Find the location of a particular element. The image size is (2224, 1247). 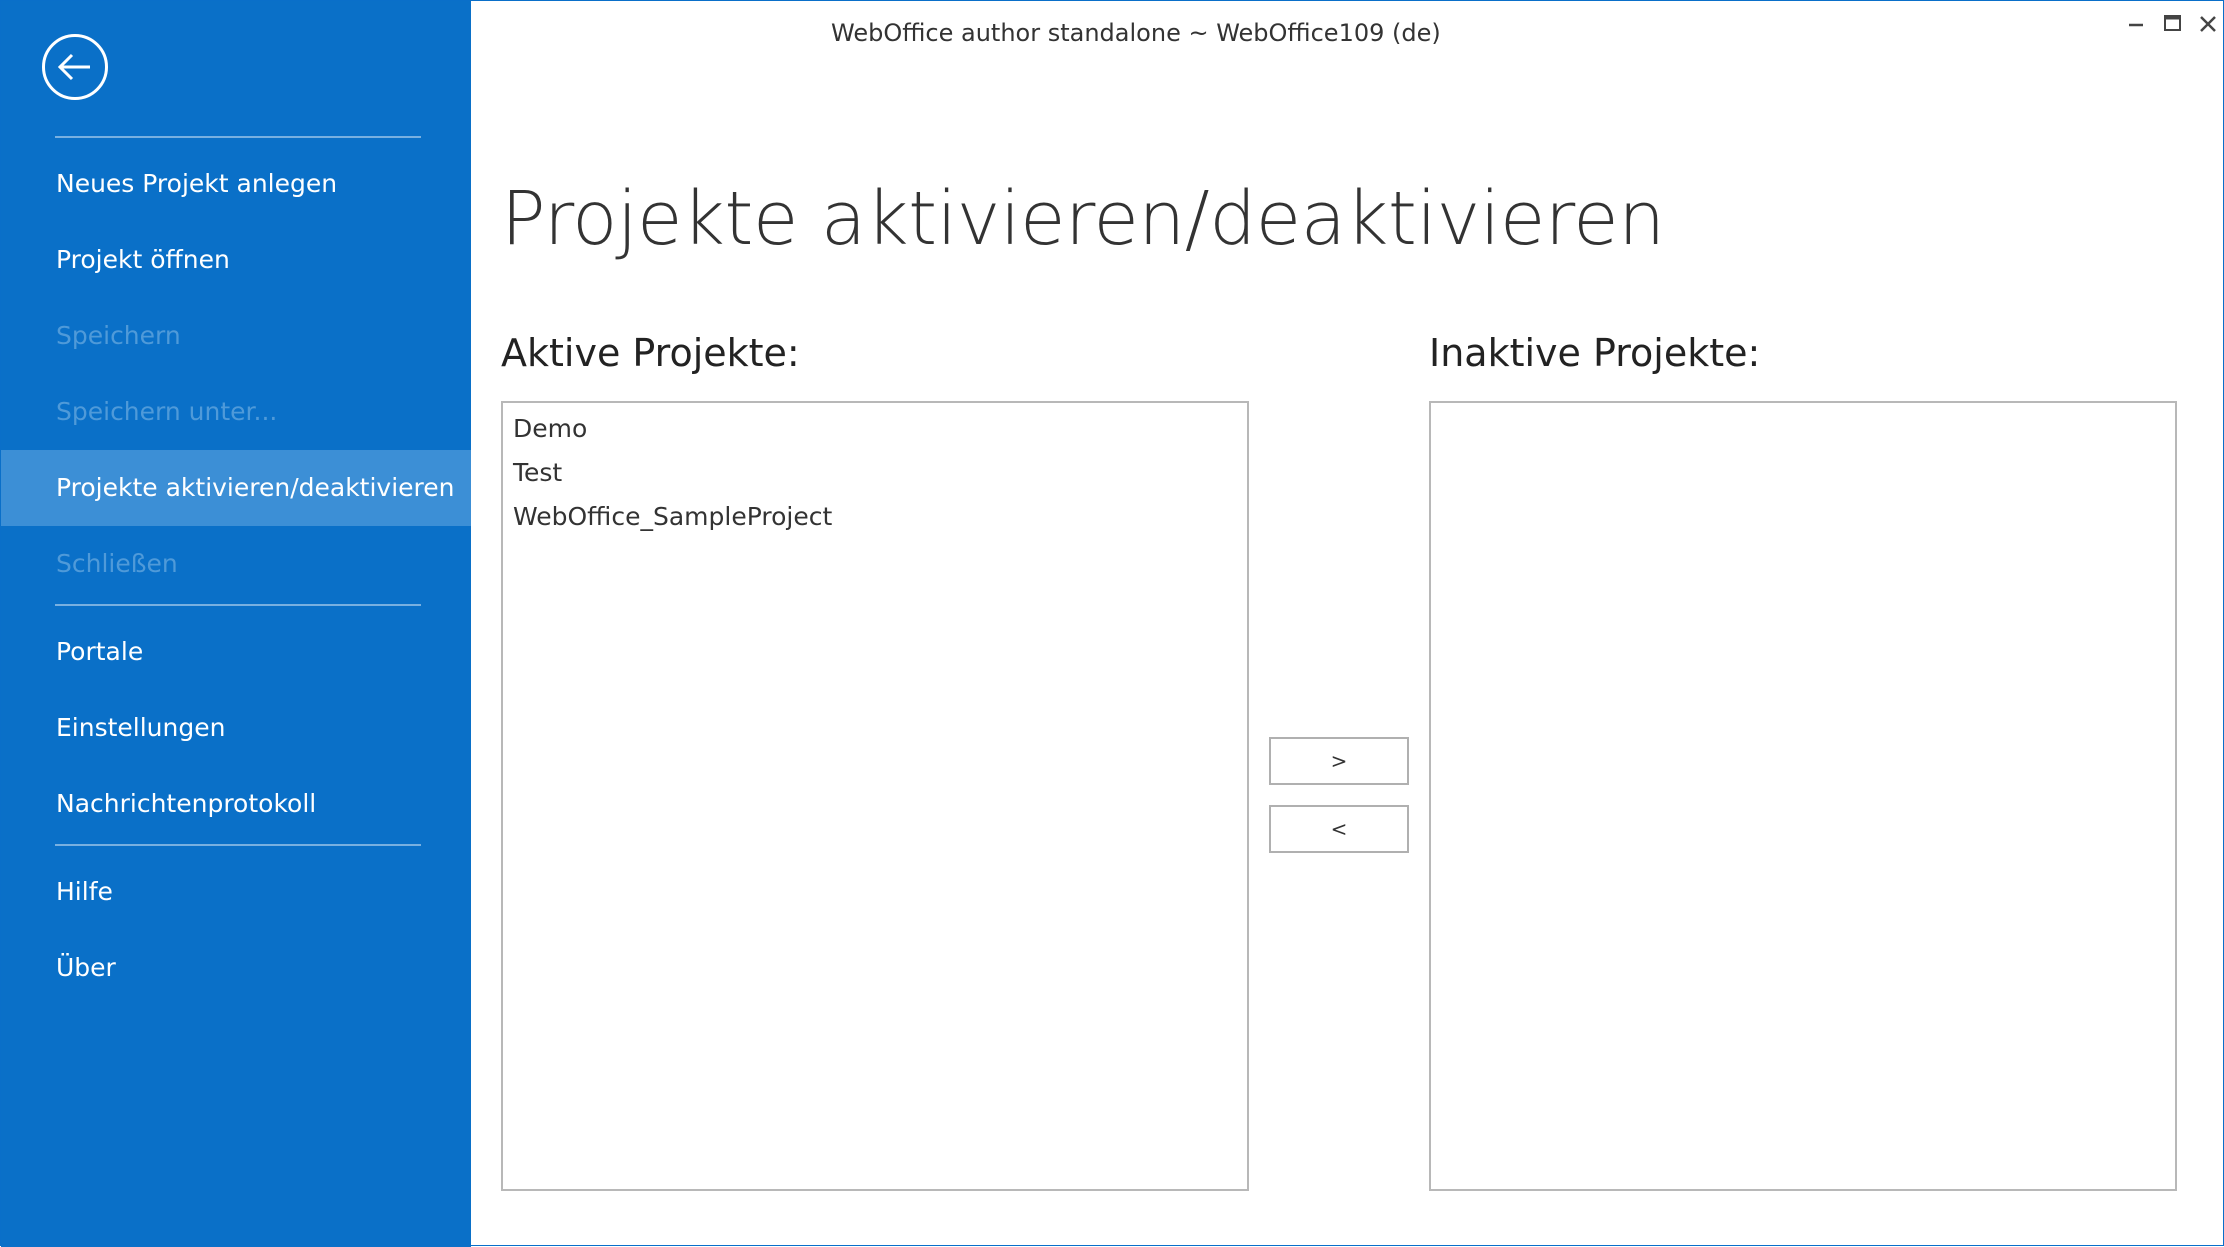

minimize-icon is located at coordinates (2136, 25).